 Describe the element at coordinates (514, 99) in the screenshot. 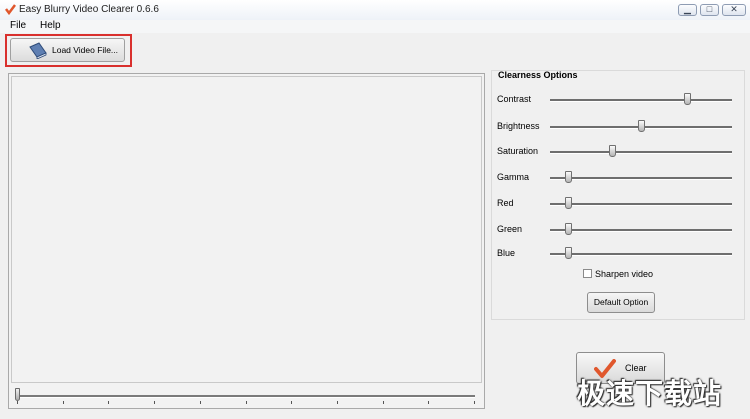

I see `slider-label-contrast: Contrast` at that location.